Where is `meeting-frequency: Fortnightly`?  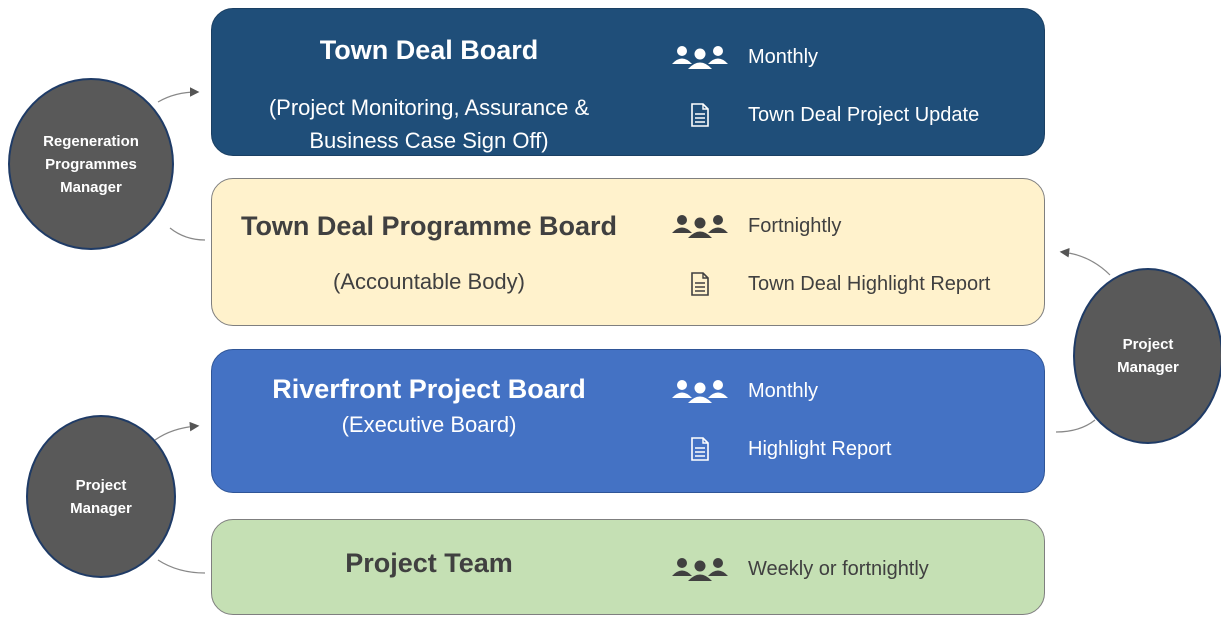
meeting-frequency: Fortnightly is located at coordinates (795, 225).